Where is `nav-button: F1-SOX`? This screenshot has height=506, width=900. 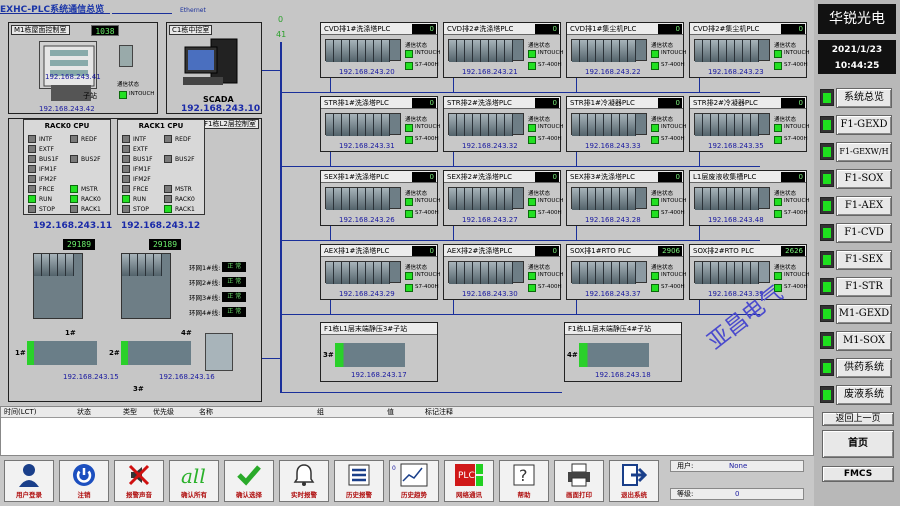 nav-button: F1-SOX is located at coordinates (864, 178).